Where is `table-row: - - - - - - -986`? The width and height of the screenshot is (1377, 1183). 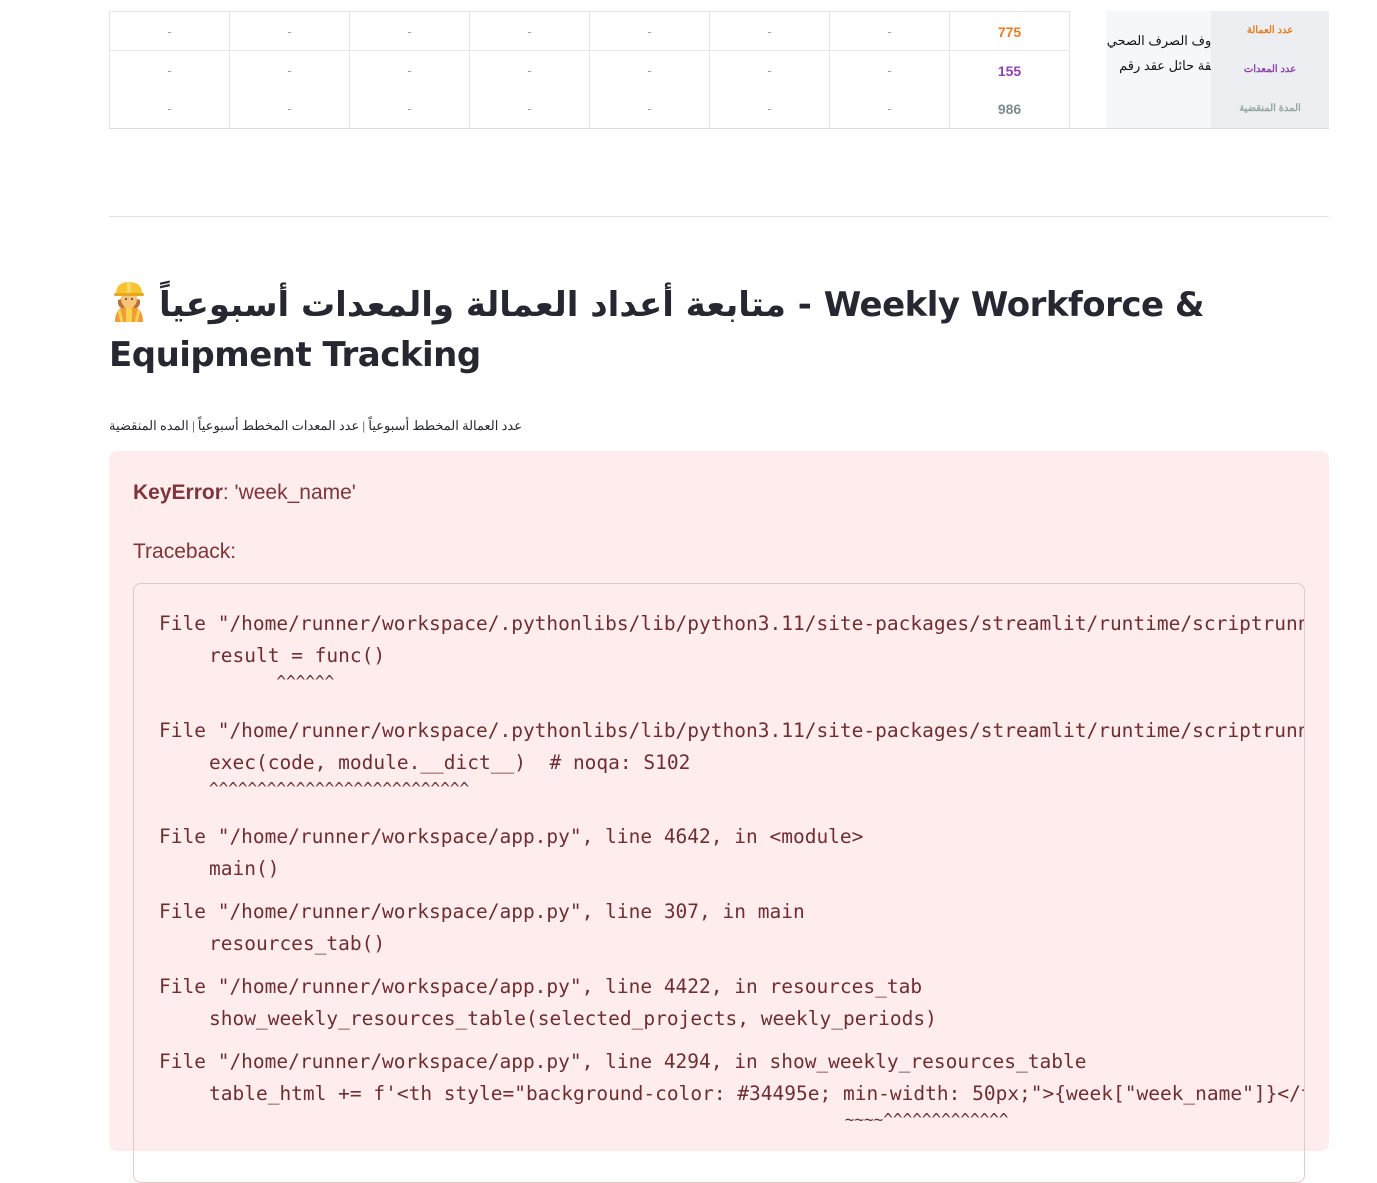
table-row: - - - - - - -986 is located at coordinates (589, 108).